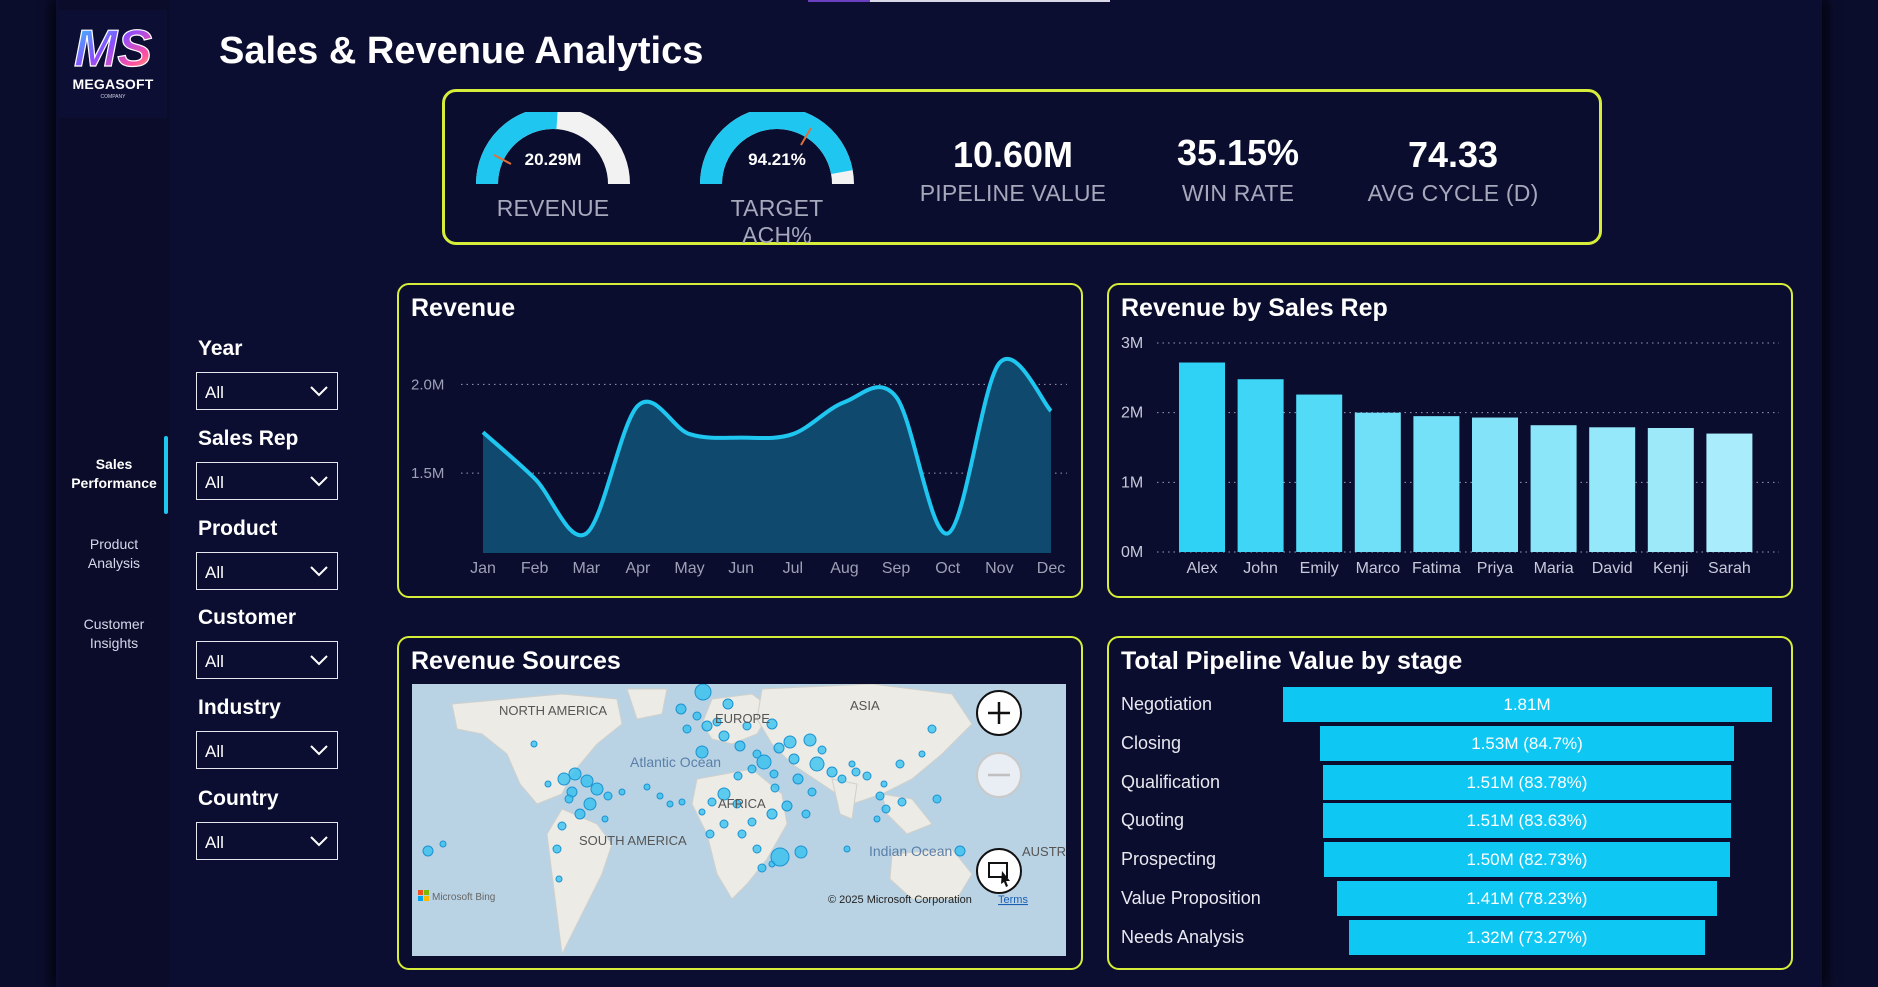  I want to click on label-indian-ocean: Indian Ocean, so click(910, 851).